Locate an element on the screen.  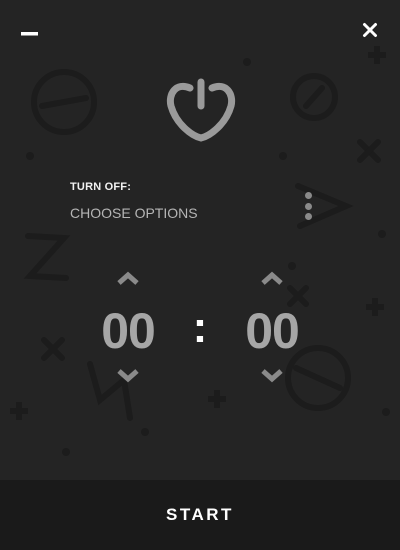
minimize-button is located at coordinates (30, 34).